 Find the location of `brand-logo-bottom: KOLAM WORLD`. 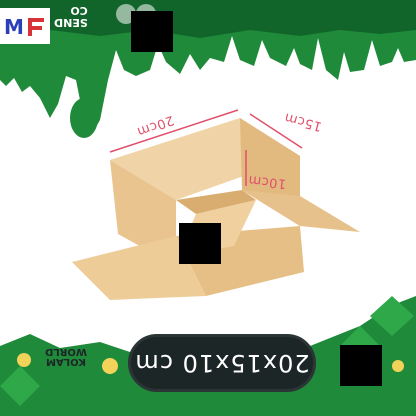

brand-logo-bottom: KOLAM WORLD is located at coordinates (66, 356).